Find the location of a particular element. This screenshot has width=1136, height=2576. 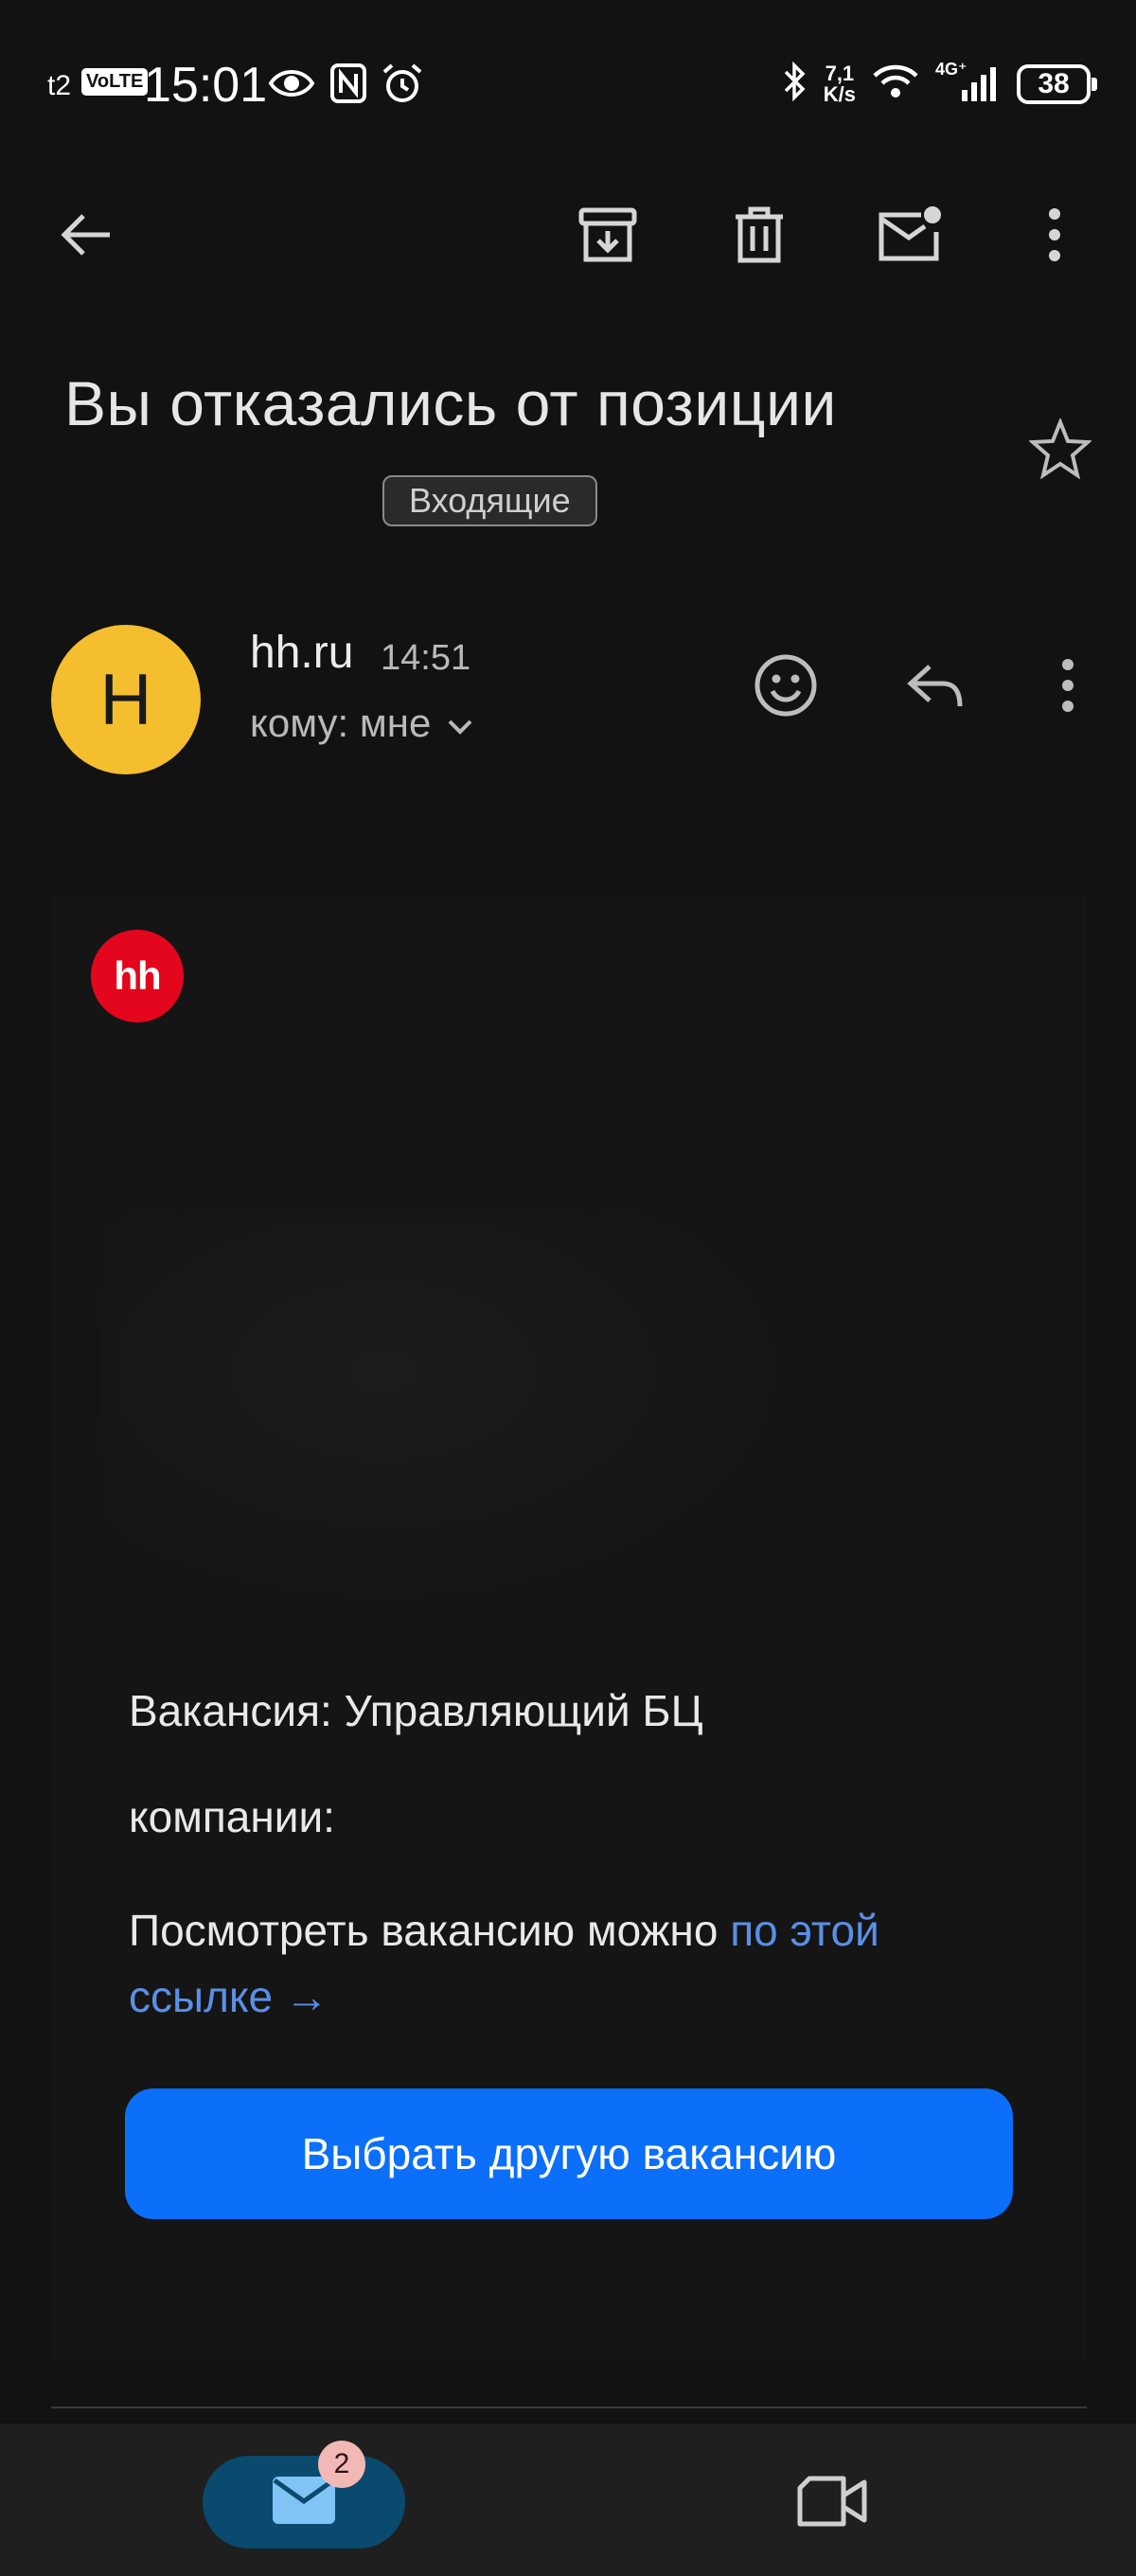

battery-indicator: 38 is located at coordinates (1057, 84).